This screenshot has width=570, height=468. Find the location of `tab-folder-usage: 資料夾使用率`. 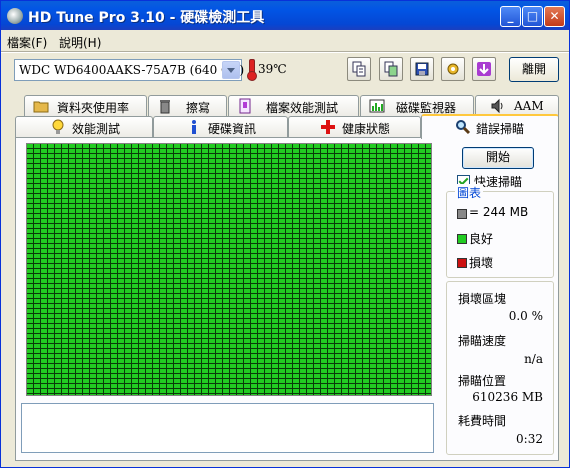

tab-folder-usage: 資料夾使用率 is located at coordinates (85, 106).